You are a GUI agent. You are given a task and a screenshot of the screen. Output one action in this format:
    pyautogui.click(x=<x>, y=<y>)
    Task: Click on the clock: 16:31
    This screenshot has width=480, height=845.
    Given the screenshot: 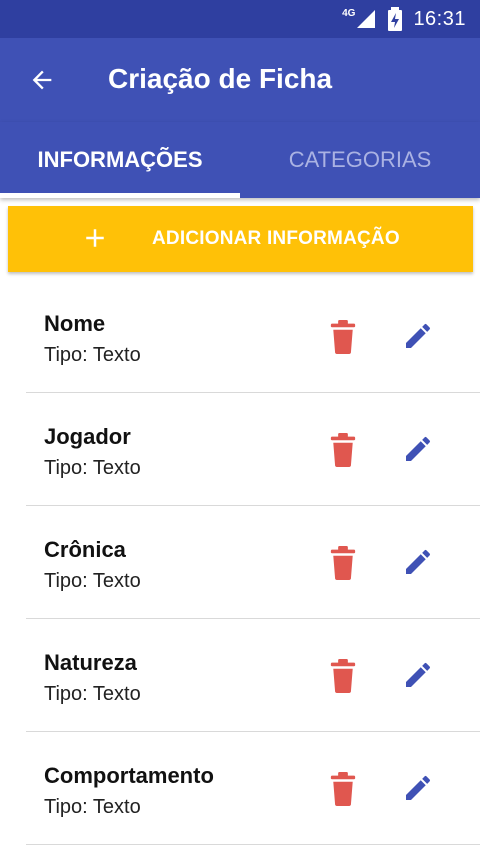 What is the action you would take?
    pyautogui.click(x=439, y=18)
    